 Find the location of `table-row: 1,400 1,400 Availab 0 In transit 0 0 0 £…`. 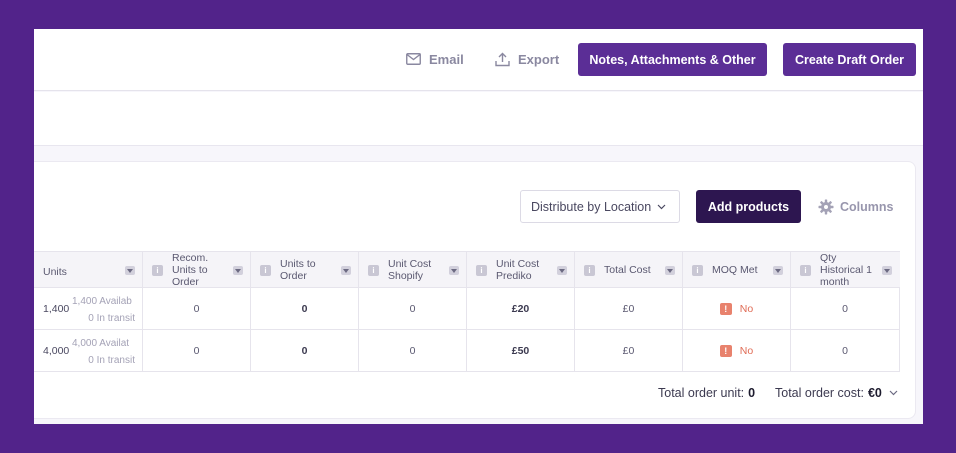

table-row: 1,400 1,400 Availab 0 In transit 0 0 0 £… is located at coordinates (467, 309).